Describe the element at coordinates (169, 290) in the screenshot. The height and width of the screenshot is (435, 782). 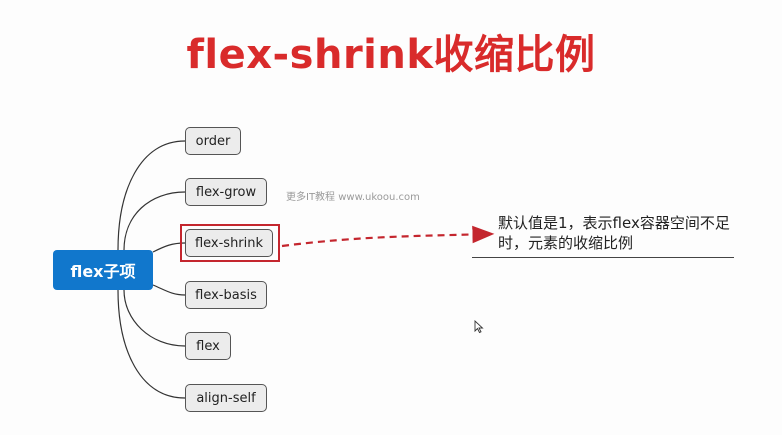
I see `connector-flex-basis` at that location.